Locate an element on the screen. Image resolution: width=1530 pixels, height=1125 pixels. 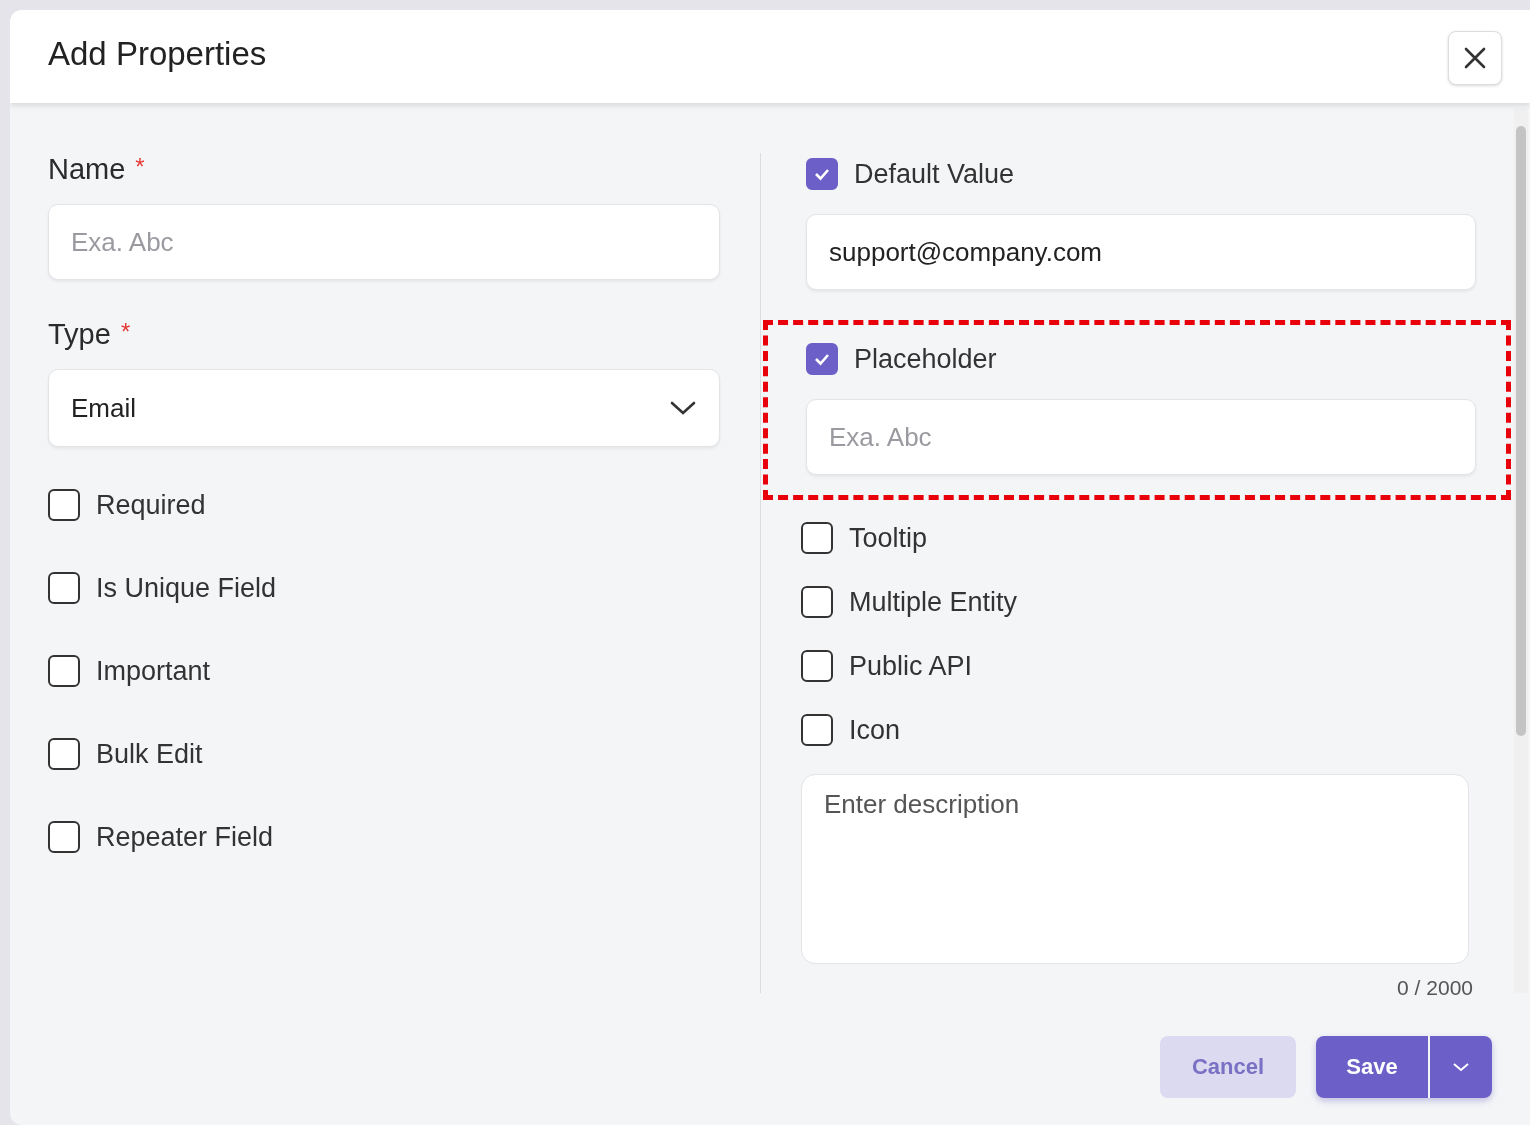
text-input: Exa. Abc is located at coordinates (1141, 437).